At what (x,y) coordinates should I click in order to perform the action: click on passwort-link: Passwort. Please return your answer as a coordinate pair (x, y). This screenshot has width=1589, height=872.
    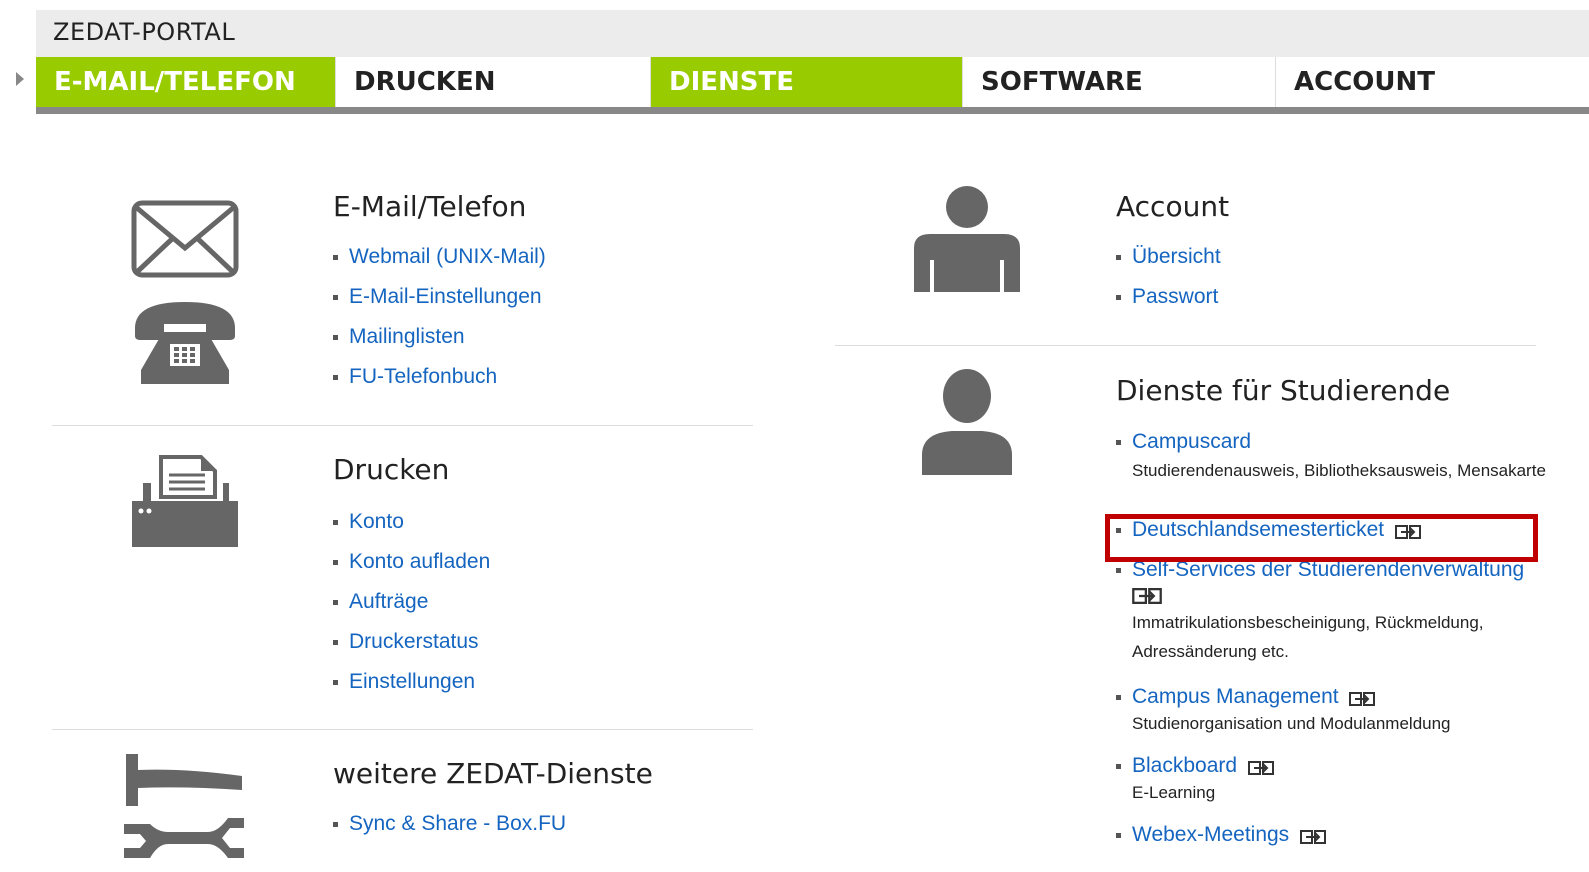
    Looking at the image, I should click on (1175, 296).